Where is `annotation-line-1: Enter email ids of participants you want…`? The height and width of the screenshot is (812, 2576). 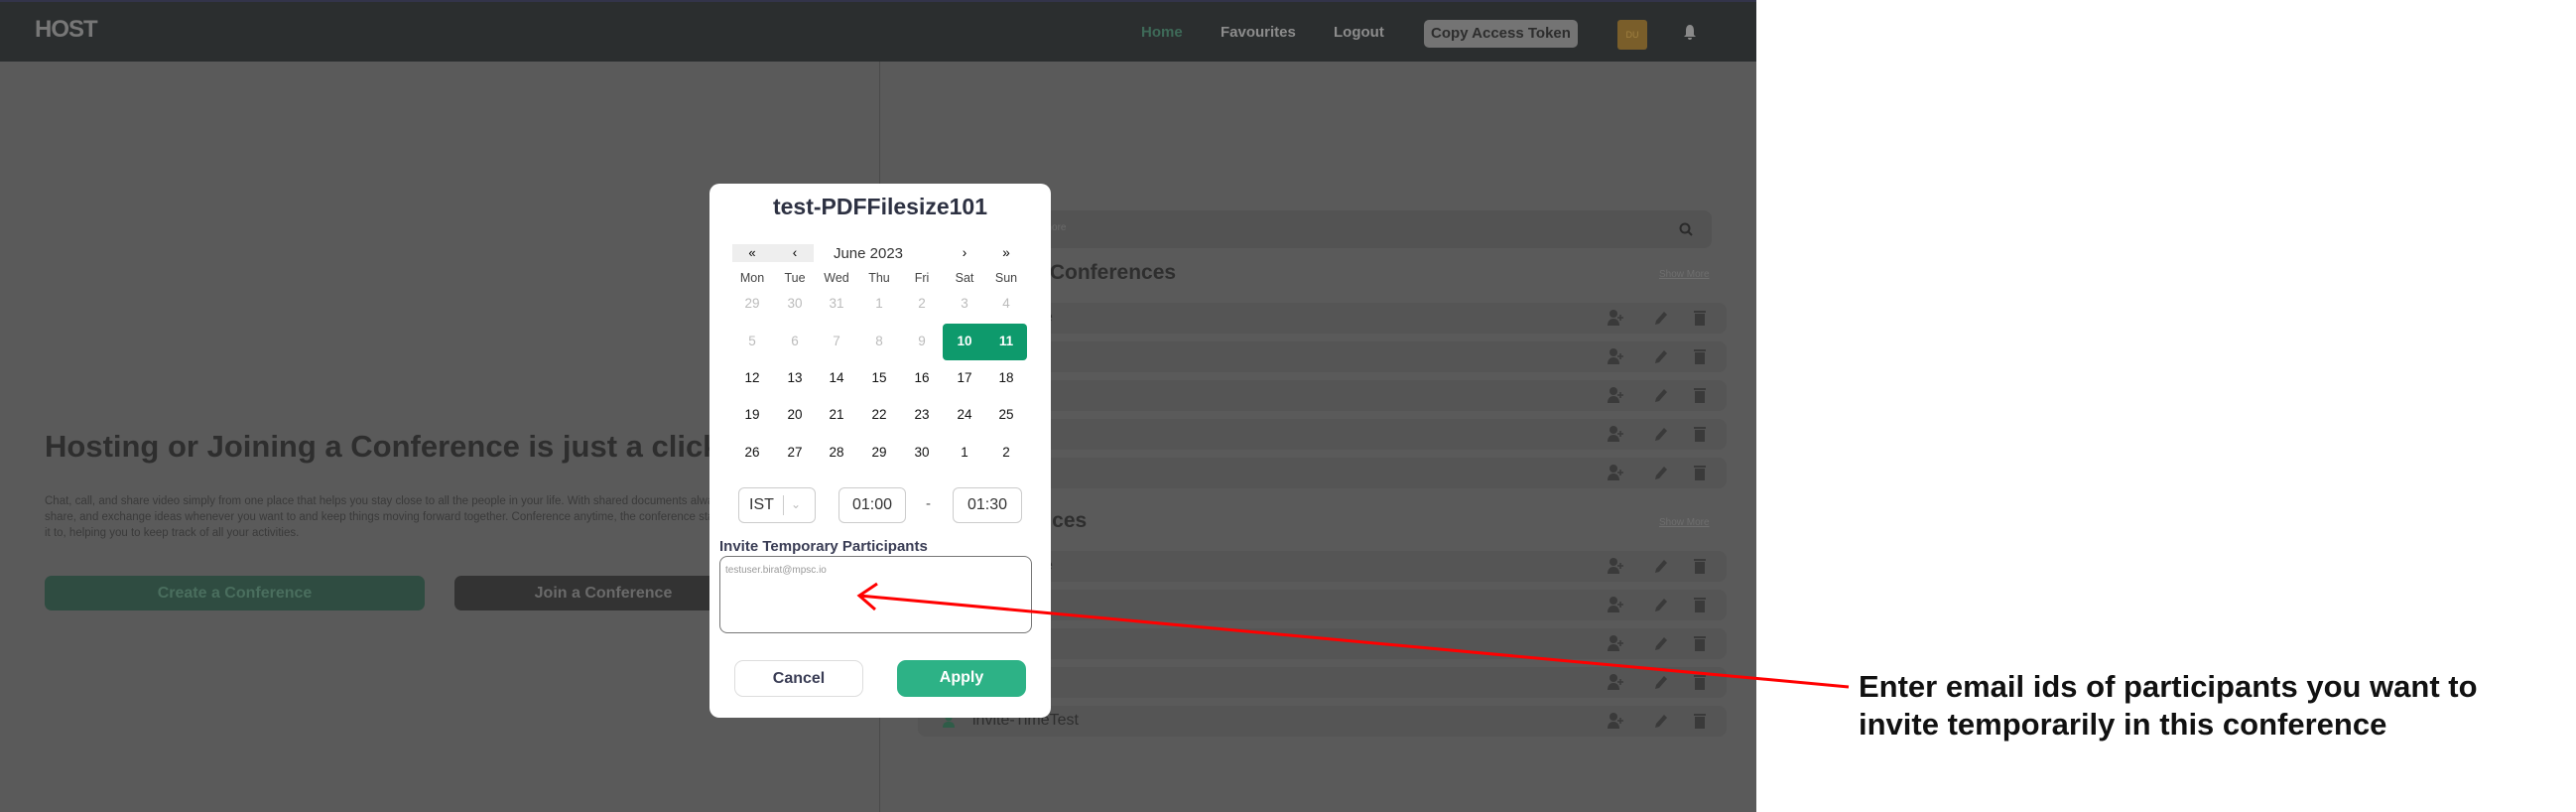 annotation-line-1: Enter email ids of participants you want… is located at coordinates (2169, 686).